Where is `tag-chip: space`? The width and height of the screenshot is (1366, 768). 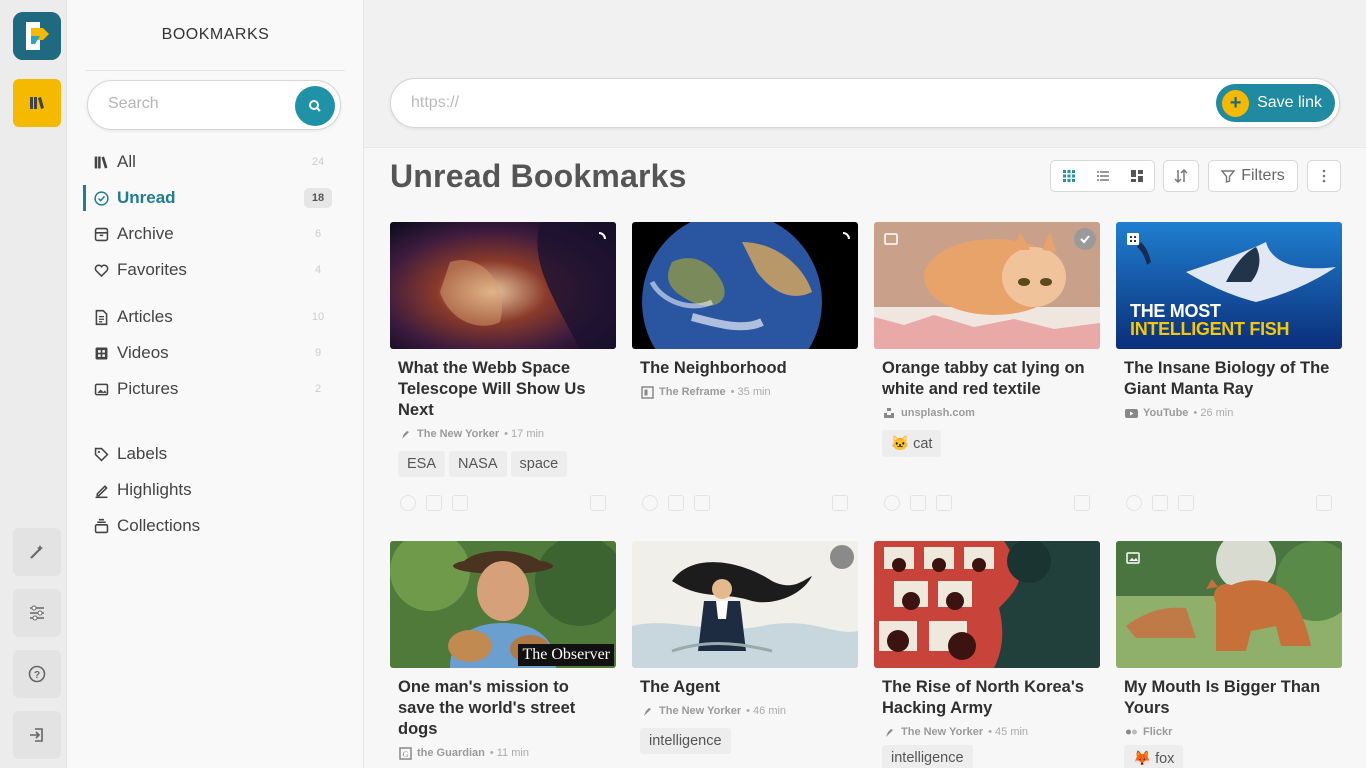
tag-chip: space is located at coordinates (539, 464).